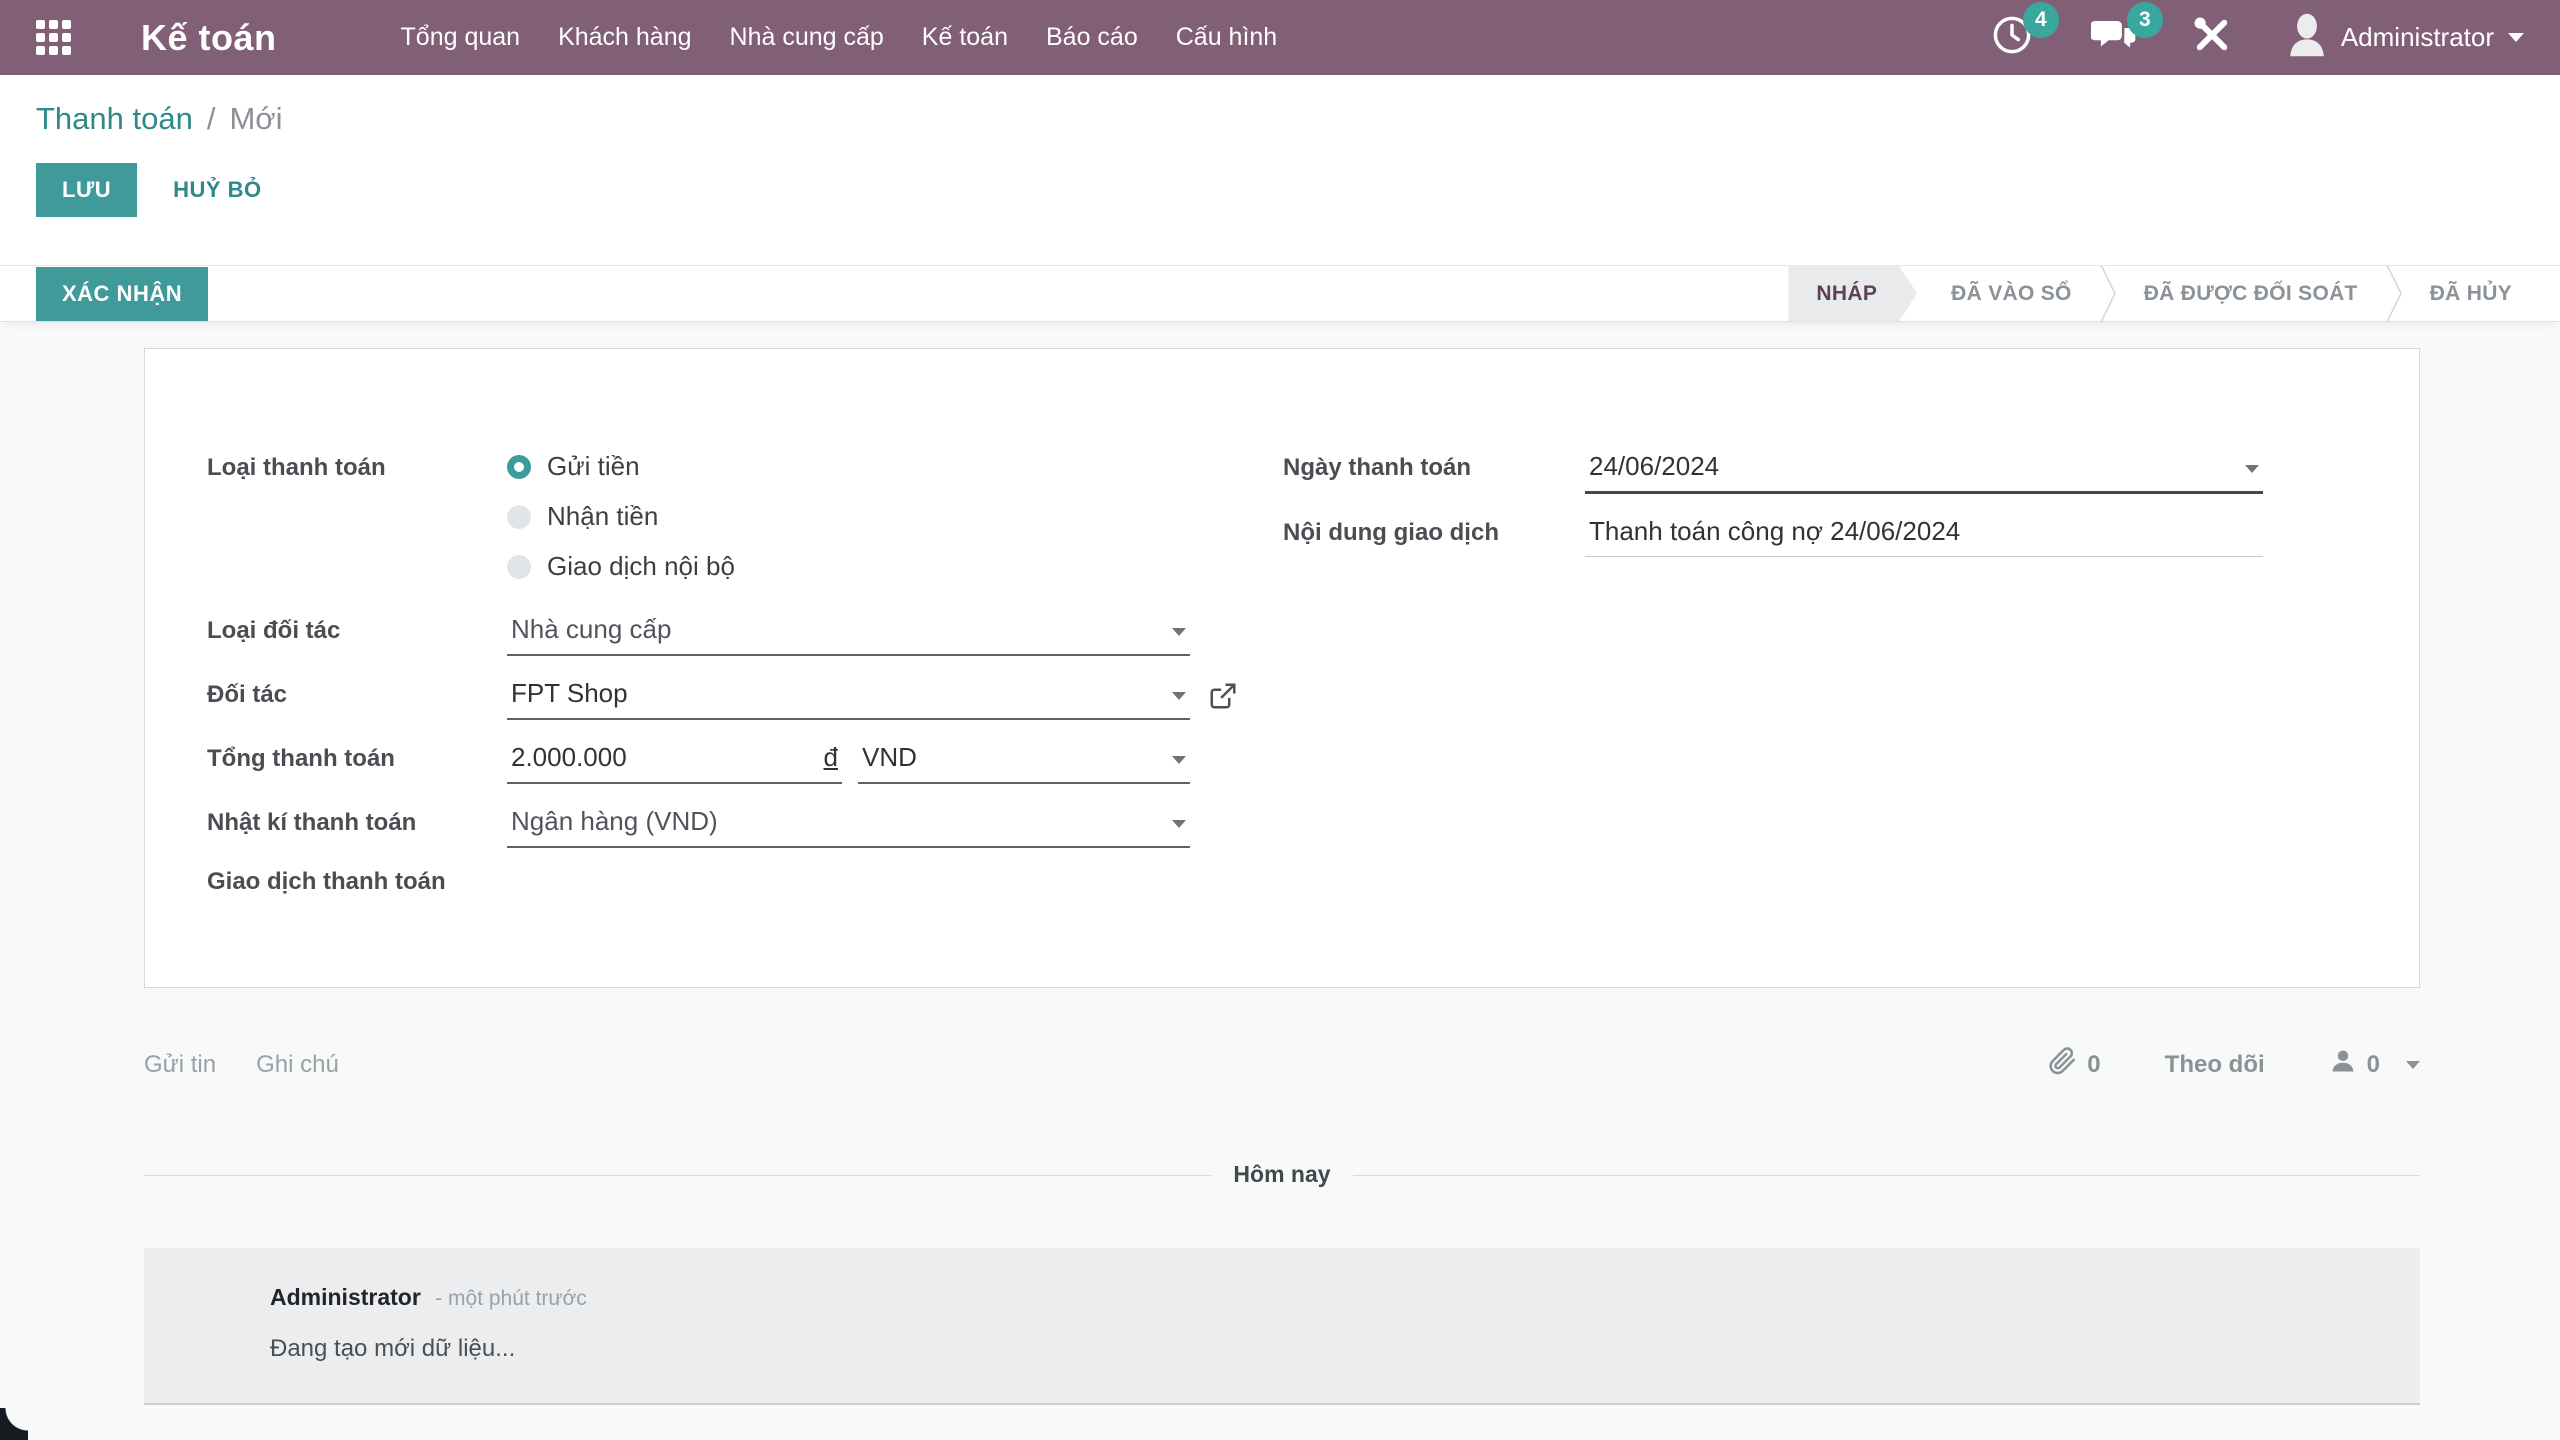 Image resolution: width=2560 pixels, height=1440 pixels. Describe the element at coordinates (2074, 1064) in the screenshot. I see `attachments-button: 0` at that location.